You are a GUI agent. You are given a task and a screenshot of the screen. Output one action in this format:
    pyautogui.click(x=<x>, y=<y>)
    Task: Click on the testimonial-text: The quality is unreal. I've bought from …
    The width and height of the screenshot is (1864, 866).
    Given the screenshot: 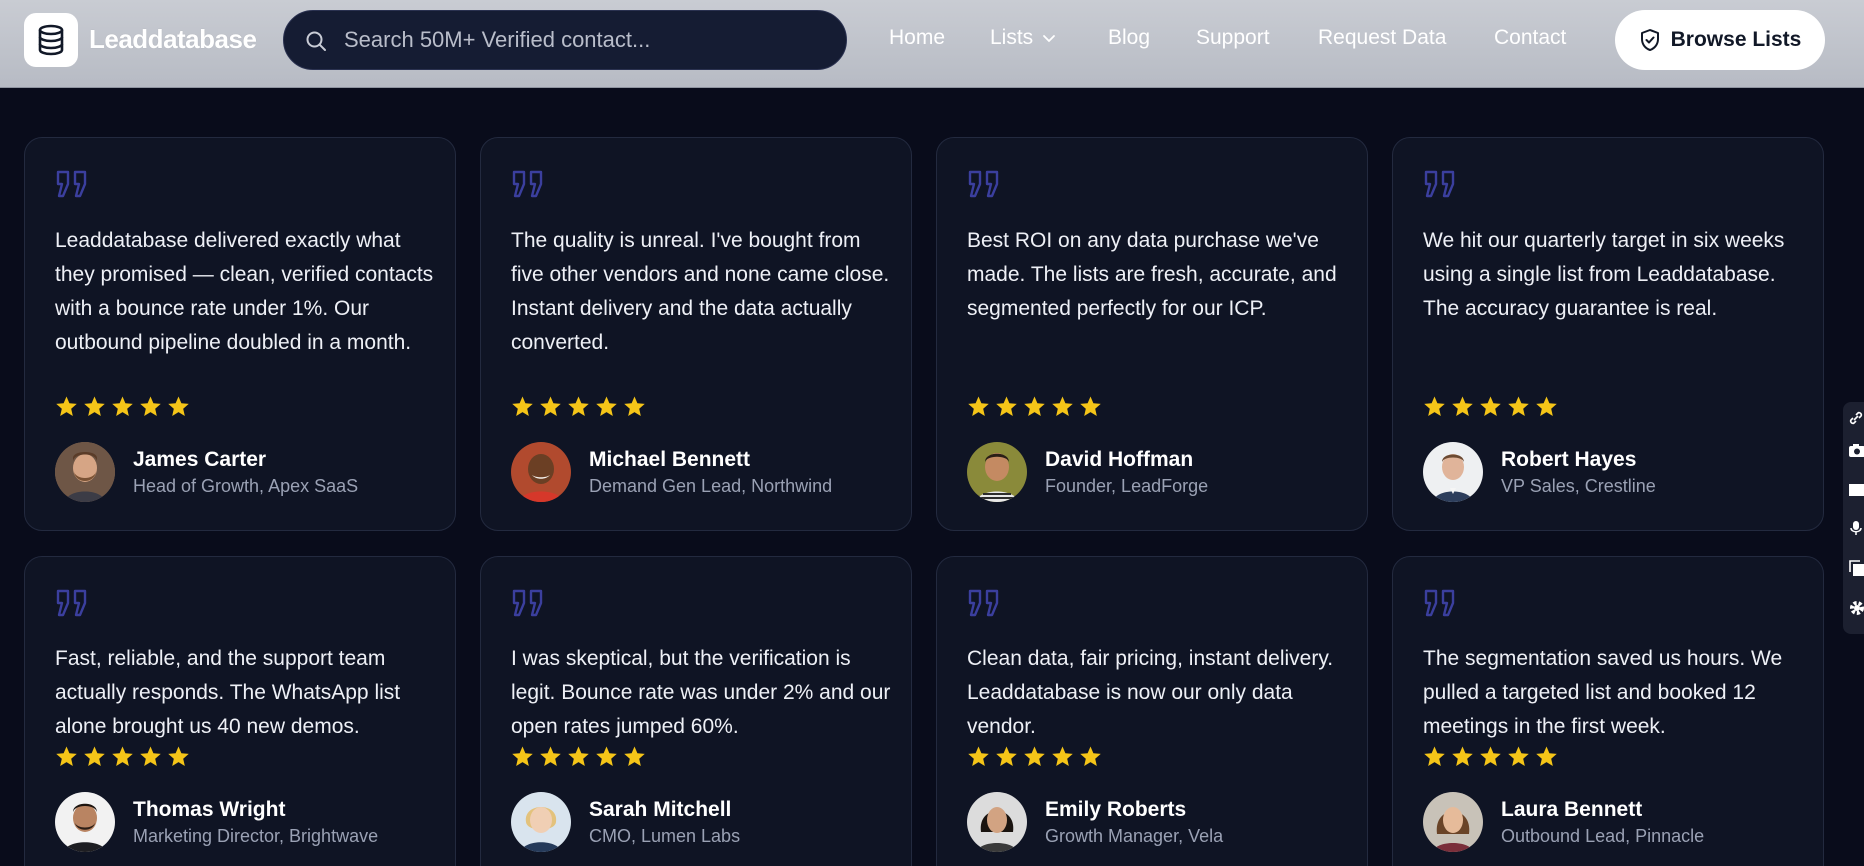 What is the action you would take?
    pyautogui.click(x=700, y=291)
    